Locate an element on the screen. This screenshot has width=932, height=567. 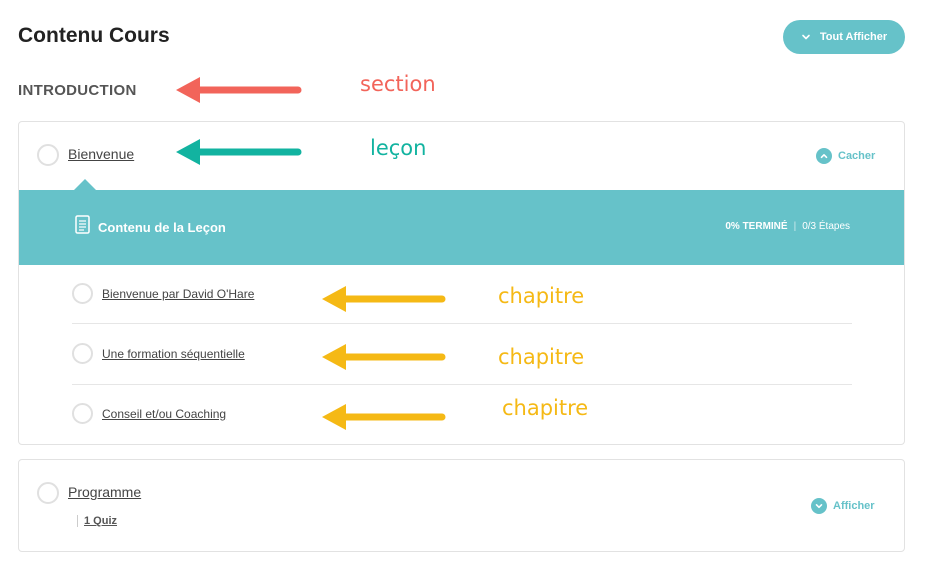
hide-lesson-toggle: Cacher is located at coordinates (845, 156).